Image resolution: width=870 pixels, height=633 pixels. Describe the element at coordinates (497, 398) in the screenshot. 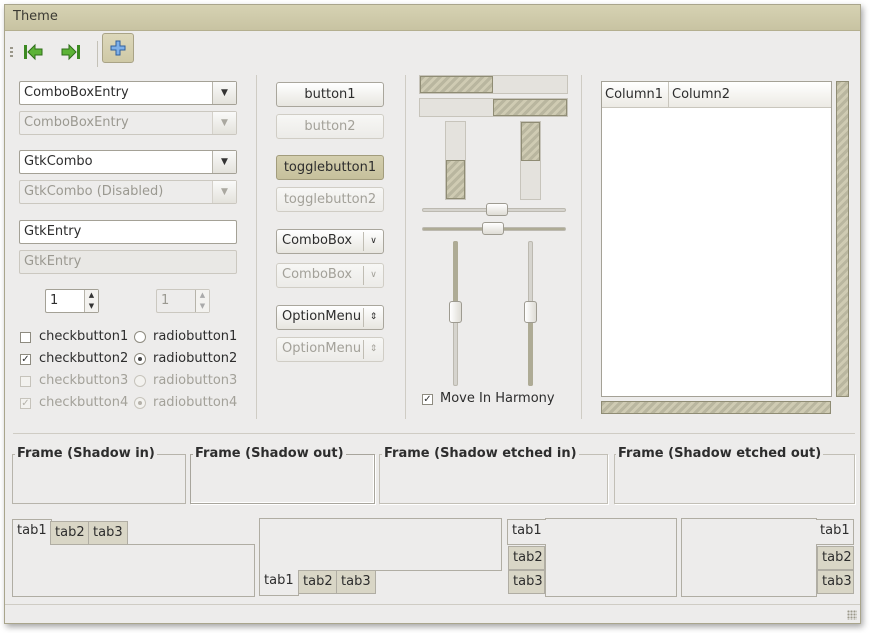

I see `move-in-harmony-label: Move In Harmony` at that location.